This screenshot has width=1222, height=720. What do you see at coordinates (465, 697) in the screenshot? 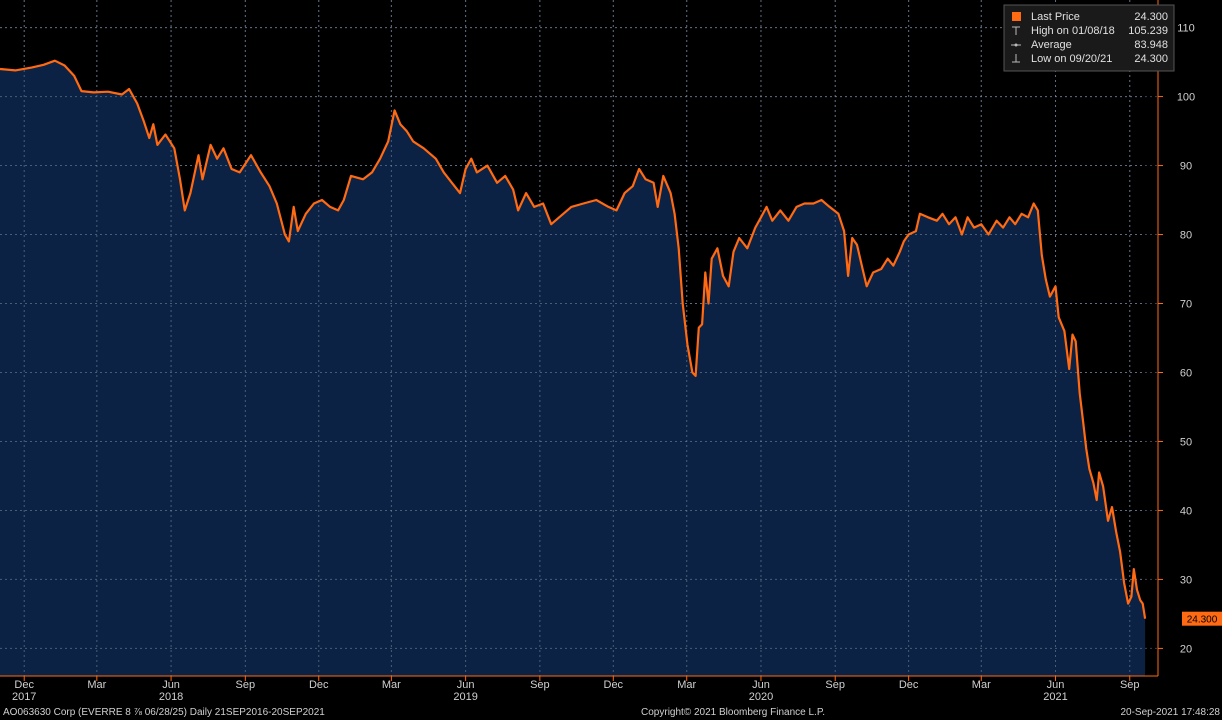
I see `x-year-label: 2019` at bounding box center [465, 697].